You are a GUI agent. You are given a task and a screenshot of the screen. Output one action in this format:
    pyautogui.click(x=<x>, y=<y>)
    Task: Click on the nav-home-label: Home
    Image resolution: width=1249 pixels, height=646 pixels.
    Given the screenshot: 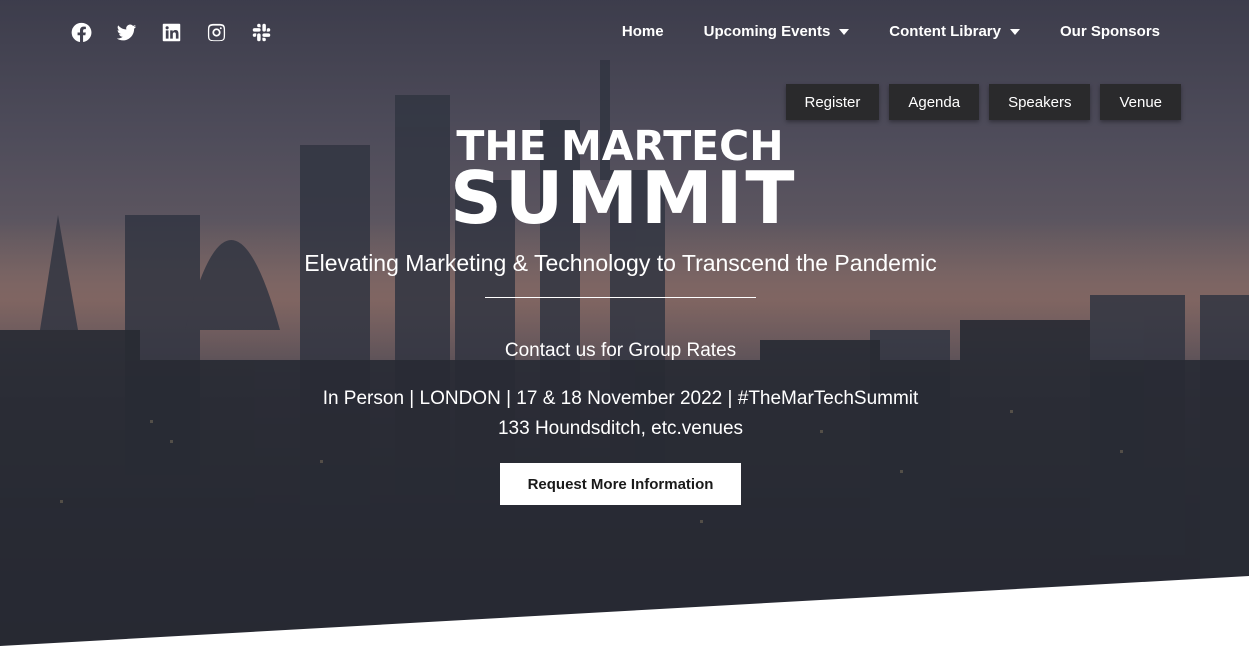 What is the action you would take?
    pyautogui.click(x=642, y=31)
    